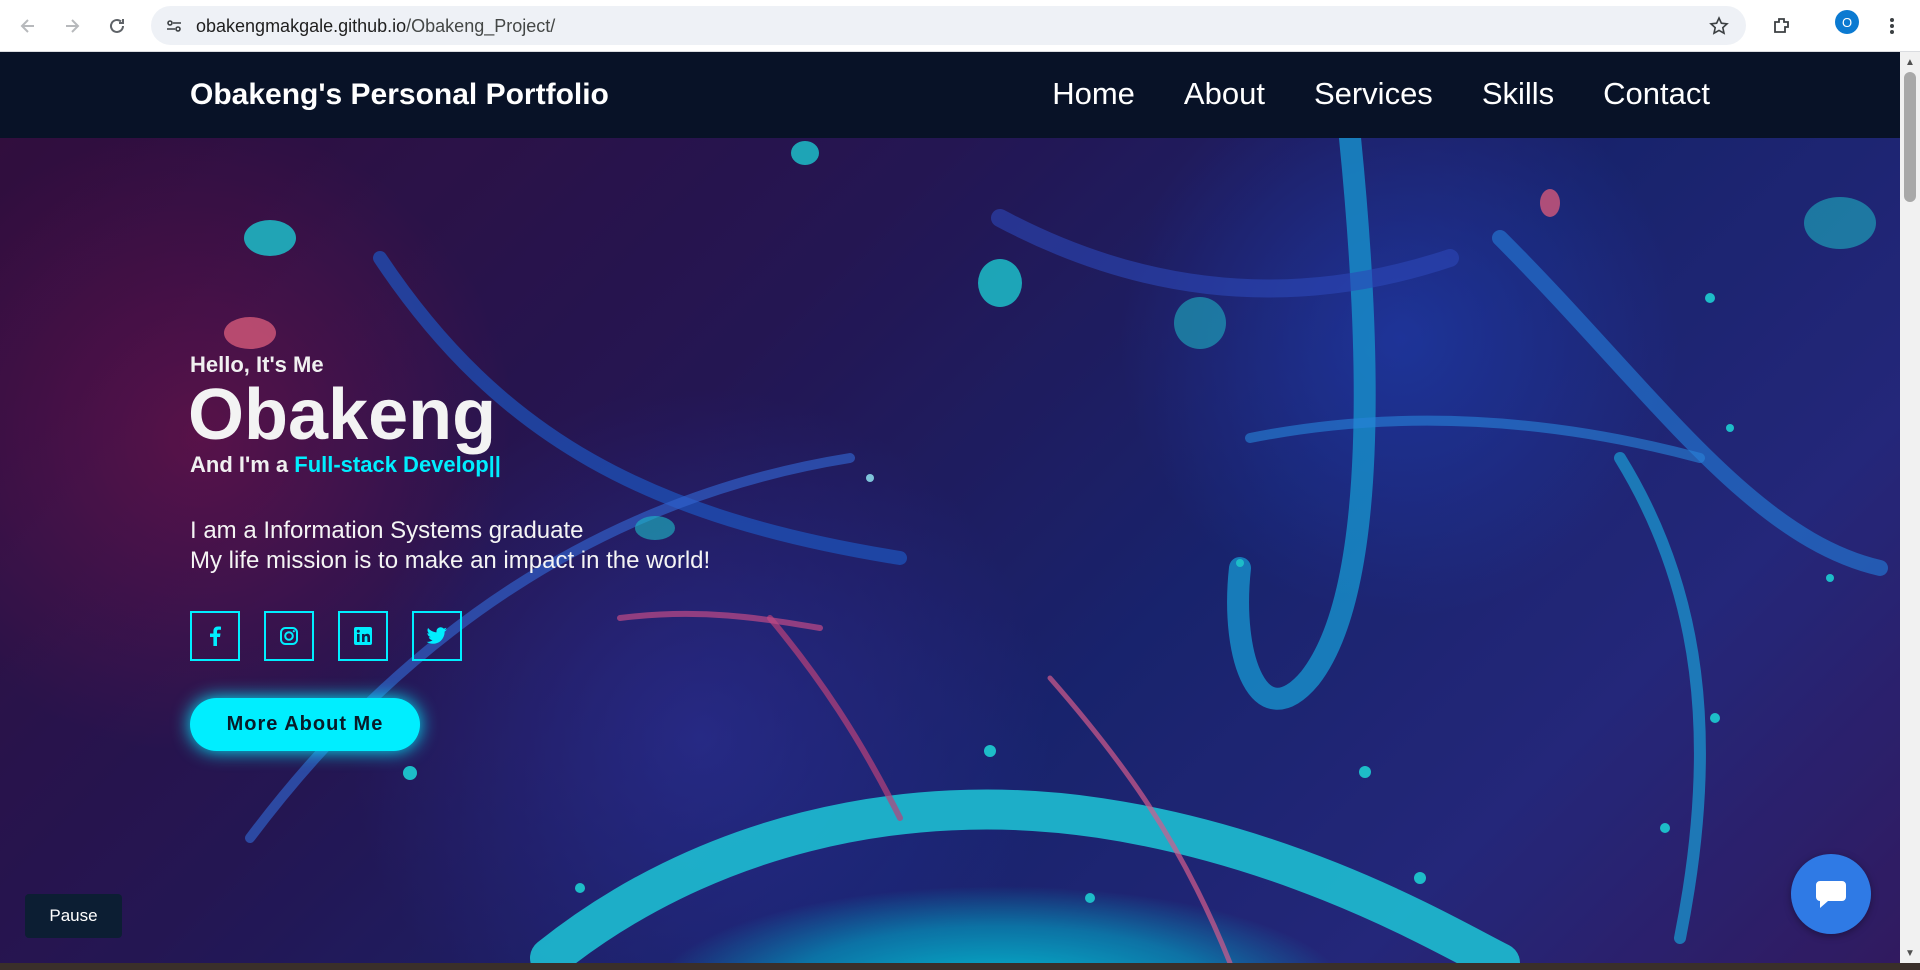  Describe the element at coordinates (301, 26) in the screenshot. I see `url-host: obakengmakgale.github.io` at that location.